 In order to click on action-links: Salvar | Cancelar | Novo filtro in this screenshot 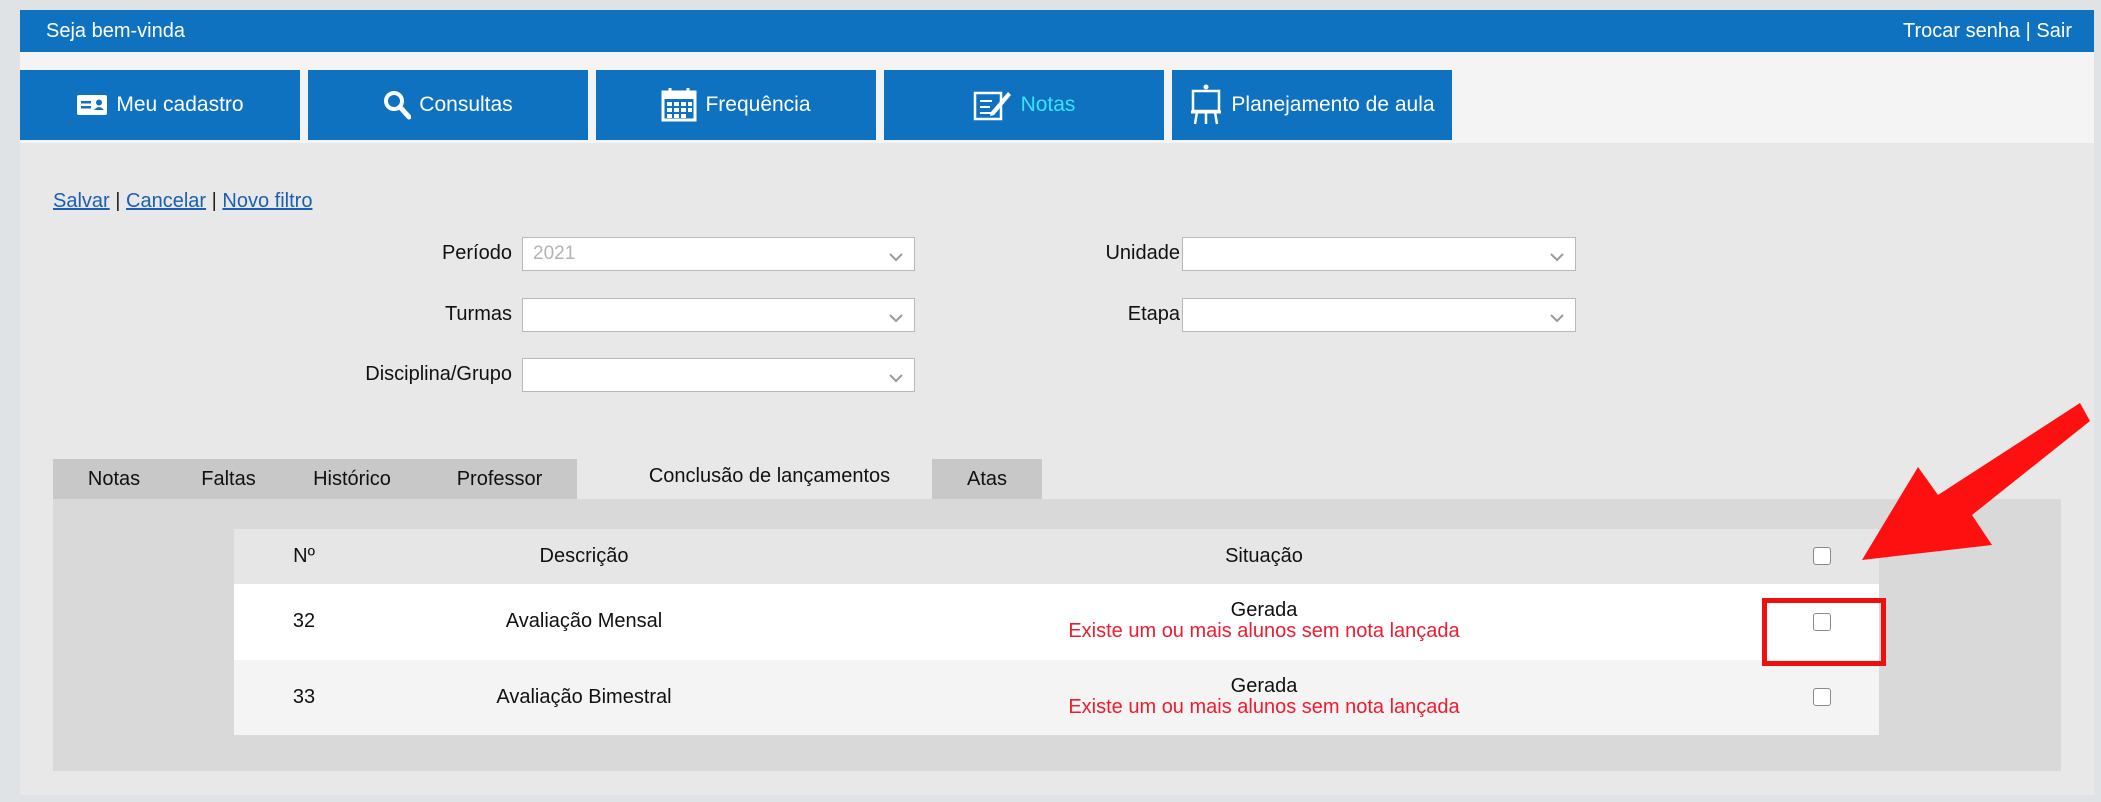, I will do `click(182, 201)`.